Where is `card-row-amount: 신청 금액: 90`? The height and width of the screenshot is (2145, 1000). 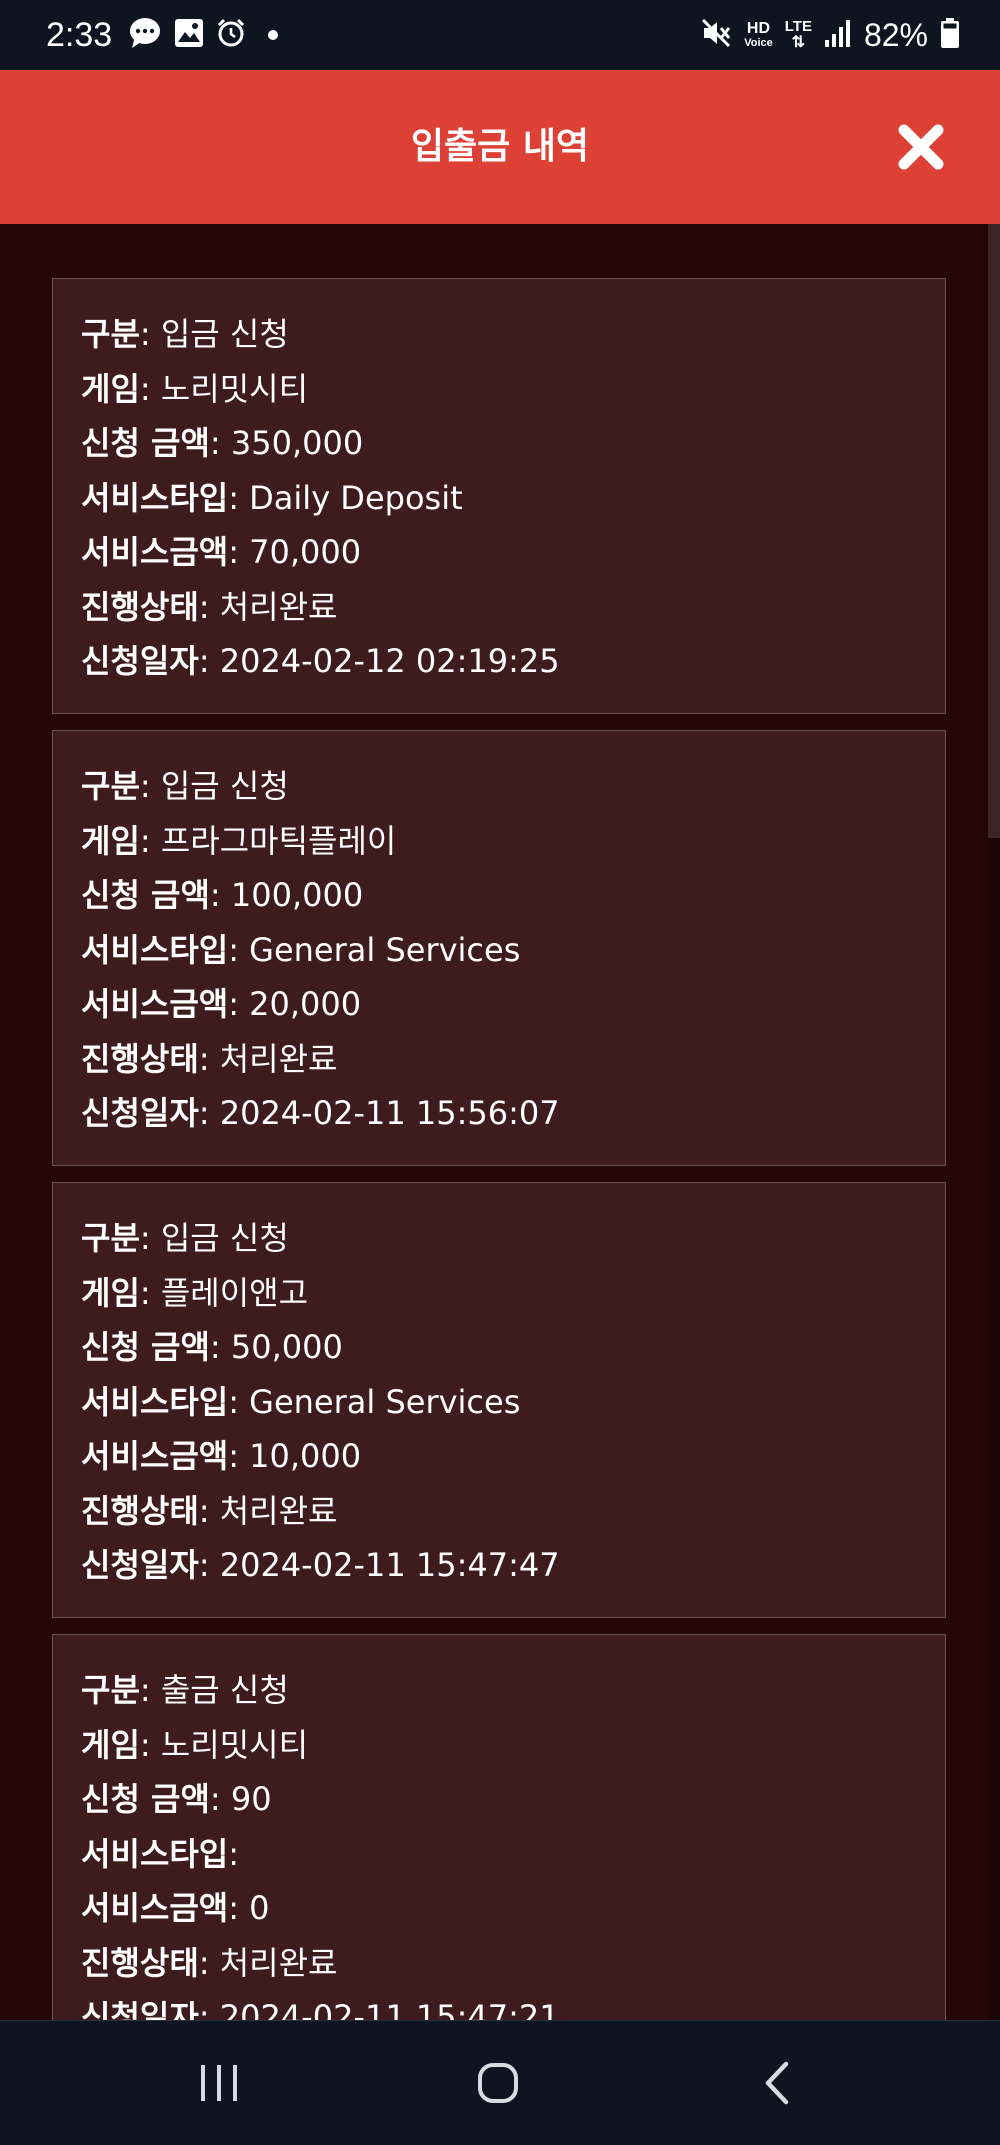 card-row-amount: 신청 금액: 90 is located at coordinates (176, 1799).